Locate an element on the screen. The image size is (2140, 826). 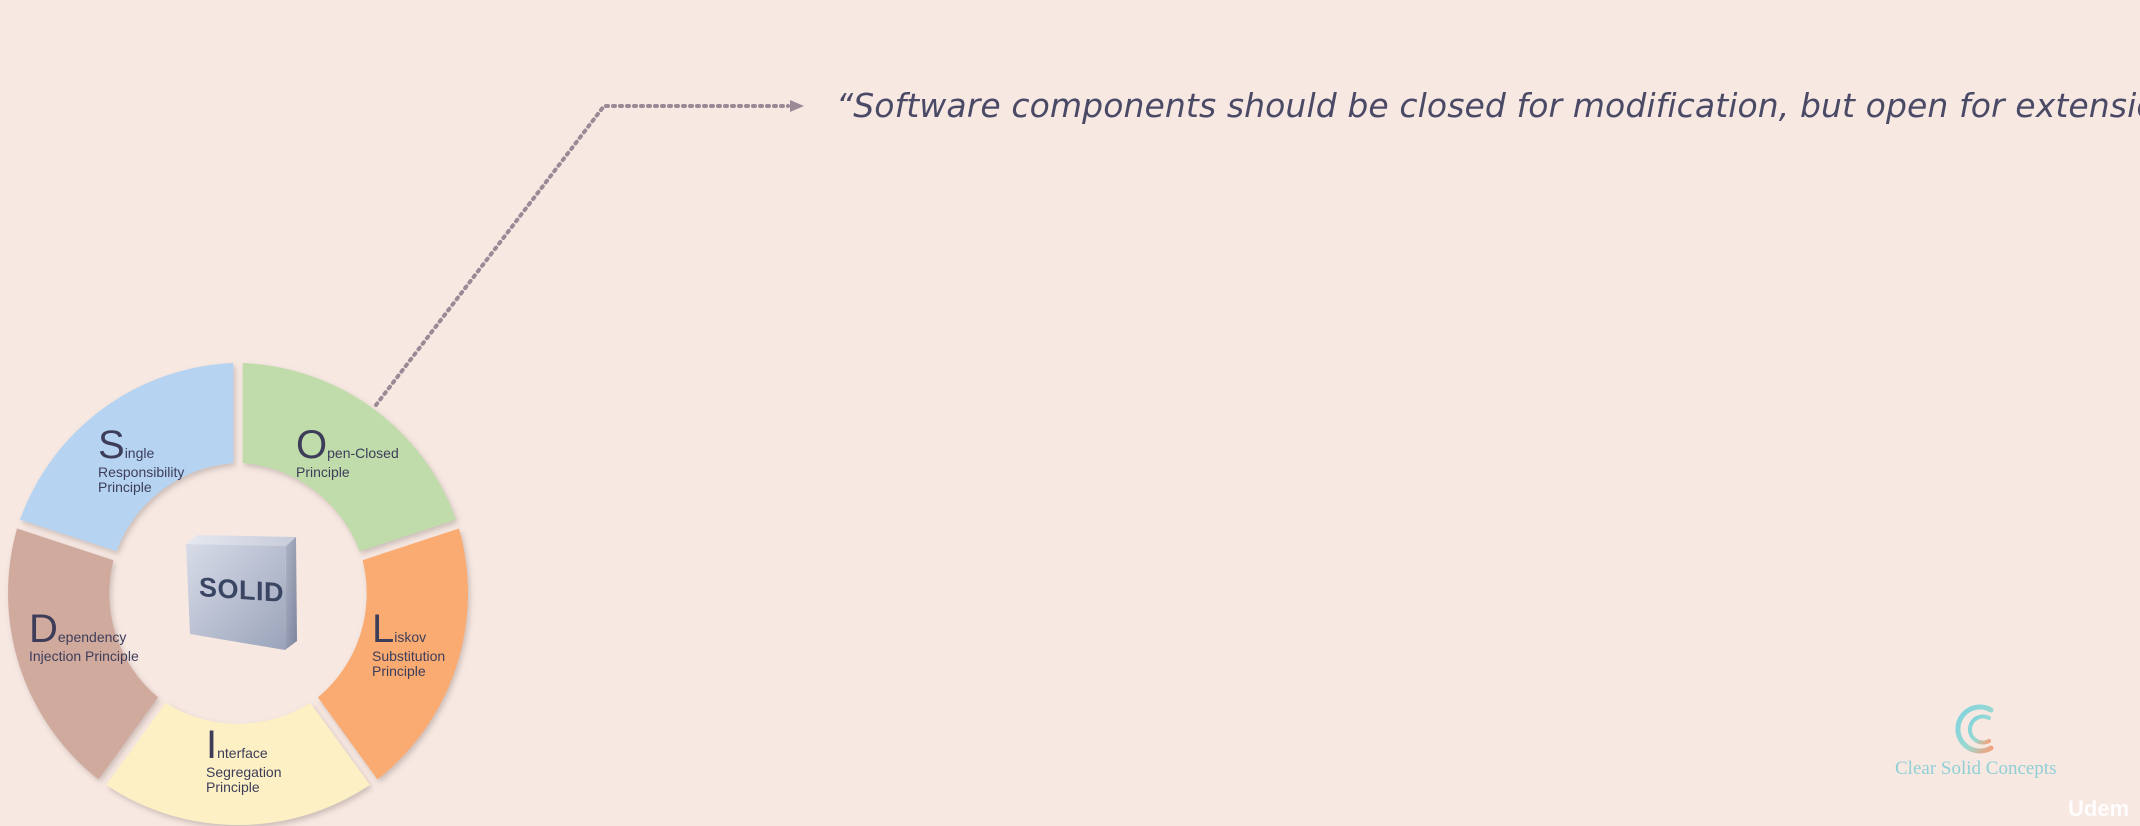
label-dependency-initial: D is located at coordinates (43, 629).